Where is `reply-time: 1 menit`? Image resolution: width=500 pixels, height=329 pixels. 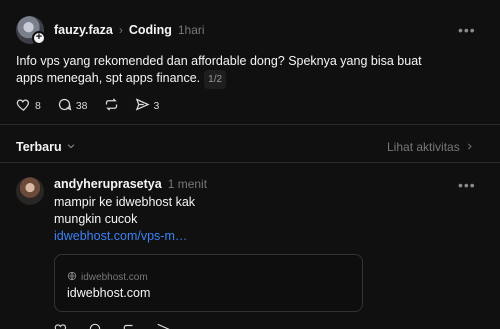
reply-time: 1 menit is located at coordinates (187, 184).